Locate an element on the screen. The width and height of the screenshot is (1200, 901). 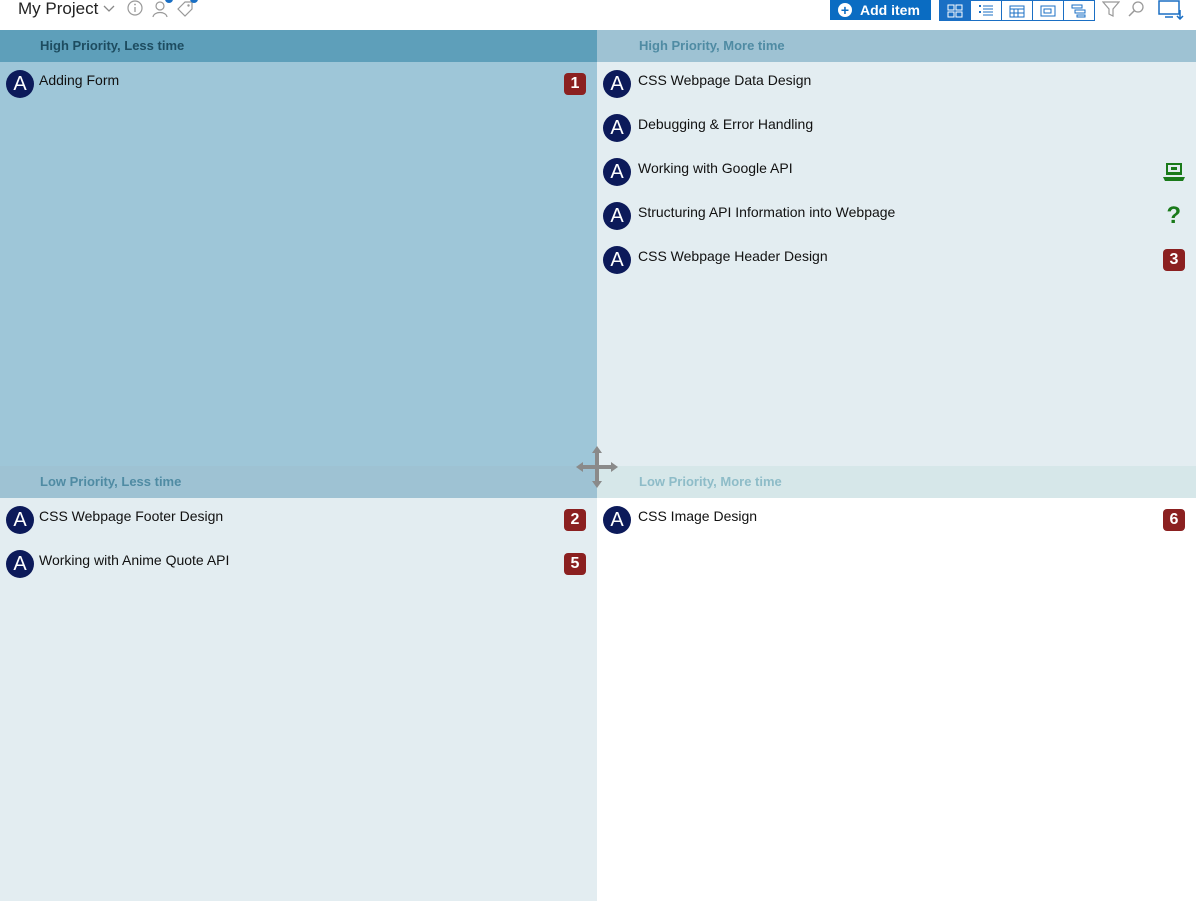
move-icon is located at coordinates (597, 467).